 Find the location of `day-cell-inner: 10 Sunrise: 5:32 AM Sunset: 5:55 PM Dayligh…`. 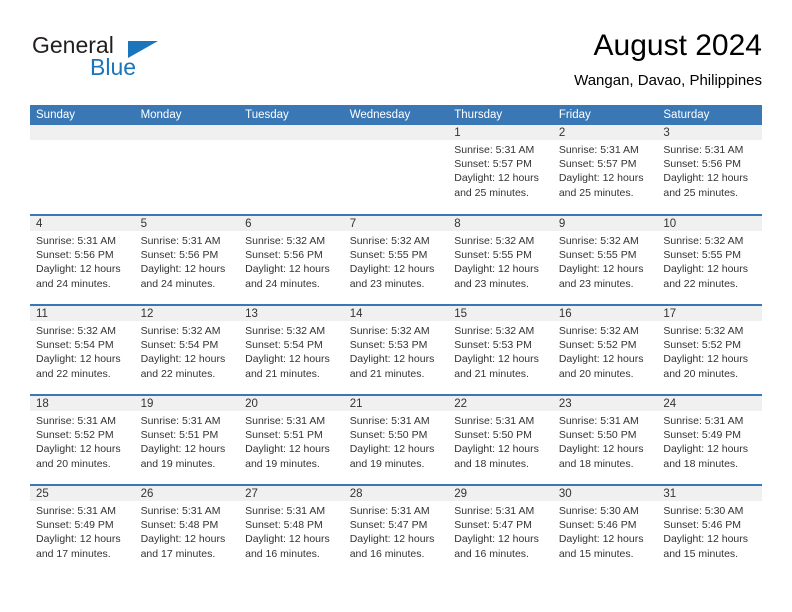

day-cell-inner: 10 Sunrise: 5:32 AM Sunset: 5:55 PM Dayligh… is located at coordinates (709, 260).